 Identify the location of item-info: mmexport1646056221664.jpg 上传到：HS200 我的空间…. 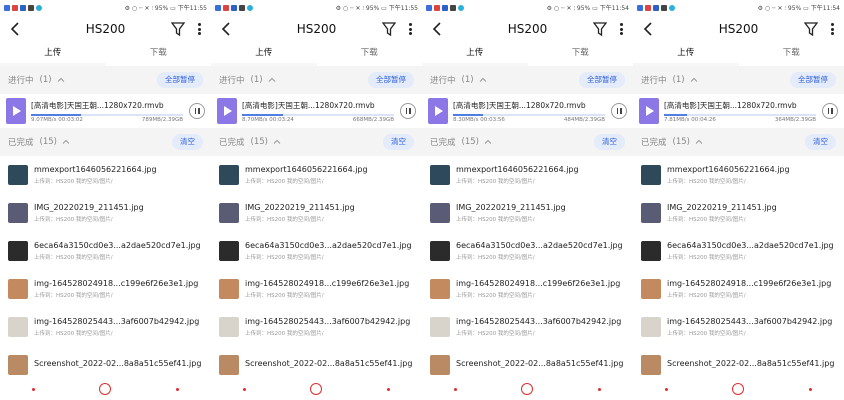
(751, 175).